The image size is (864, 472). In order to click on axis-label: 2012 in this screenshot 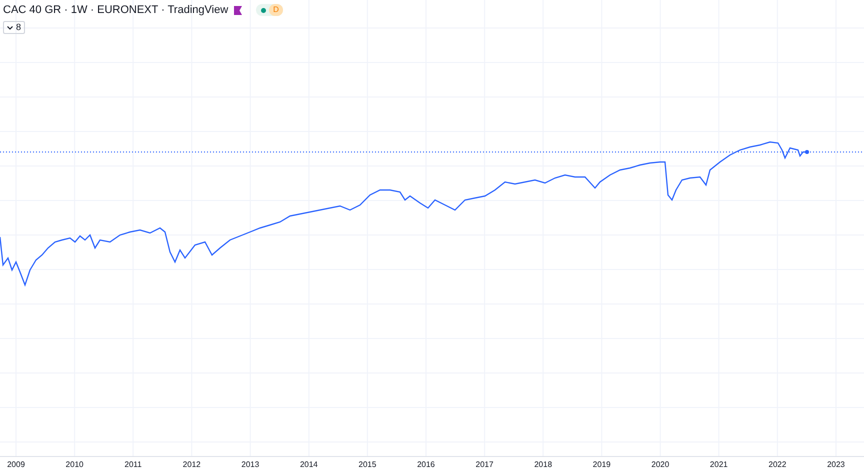, I will do `click(191, 465)`.